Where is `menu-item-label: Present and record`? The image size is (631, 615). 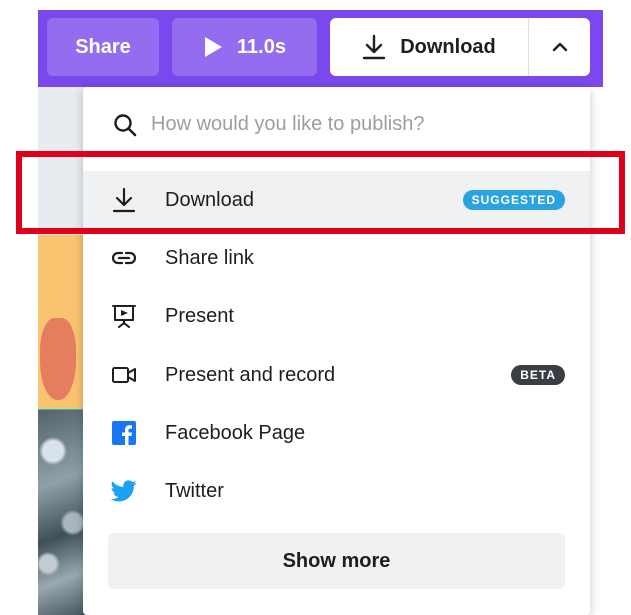
menu-item-label: Present and record is located at coordinates (250, 374).